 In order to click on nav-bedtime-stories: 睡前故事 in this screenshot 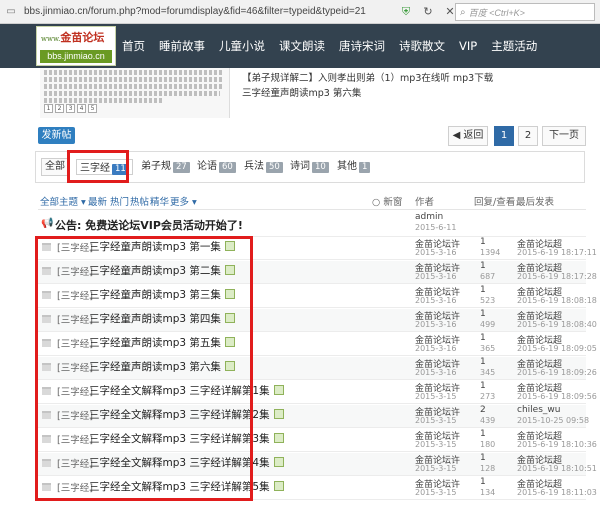, I will do `click(182, 46)`.